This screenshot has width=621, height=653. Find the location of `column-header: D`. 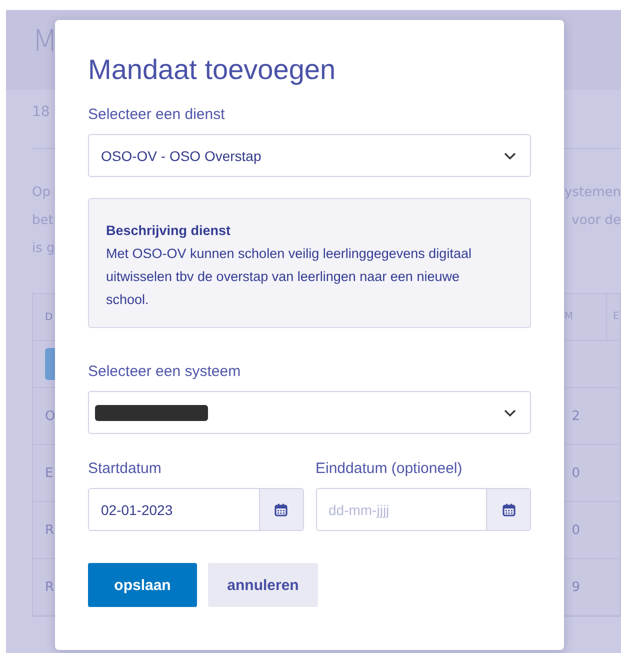

column-header: D is located at coordinates (49, 317).